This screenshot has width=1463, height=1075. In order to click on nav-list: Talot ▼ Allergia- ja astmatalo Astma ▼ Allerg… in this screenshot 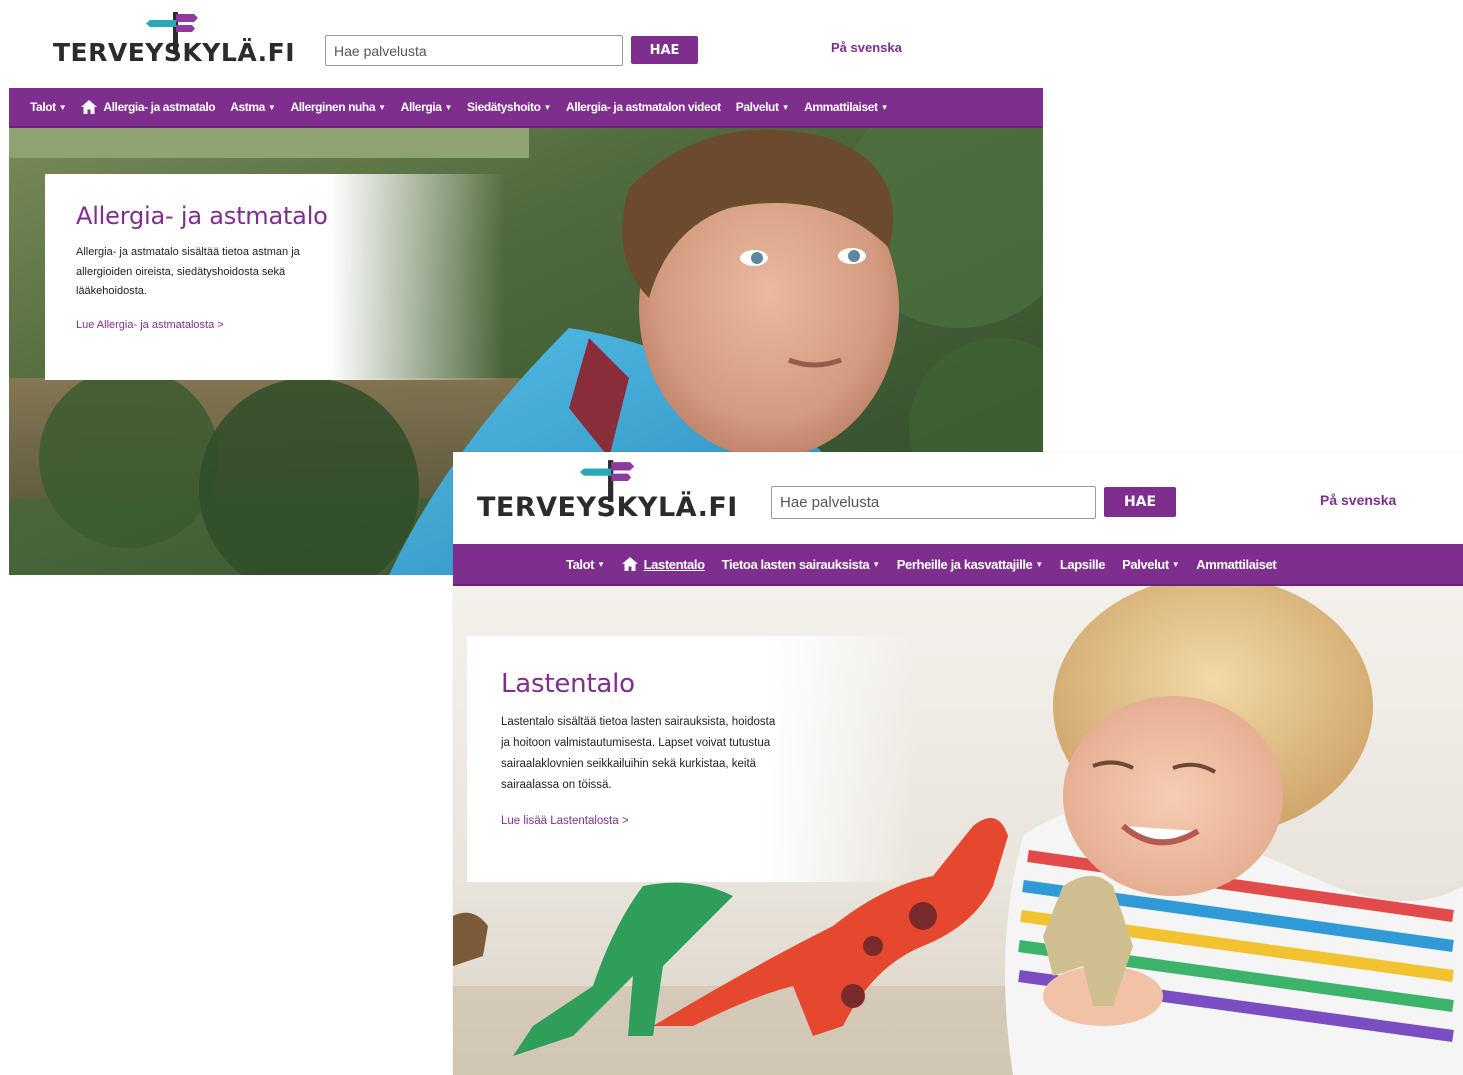, I will do `click(466, 107)`.